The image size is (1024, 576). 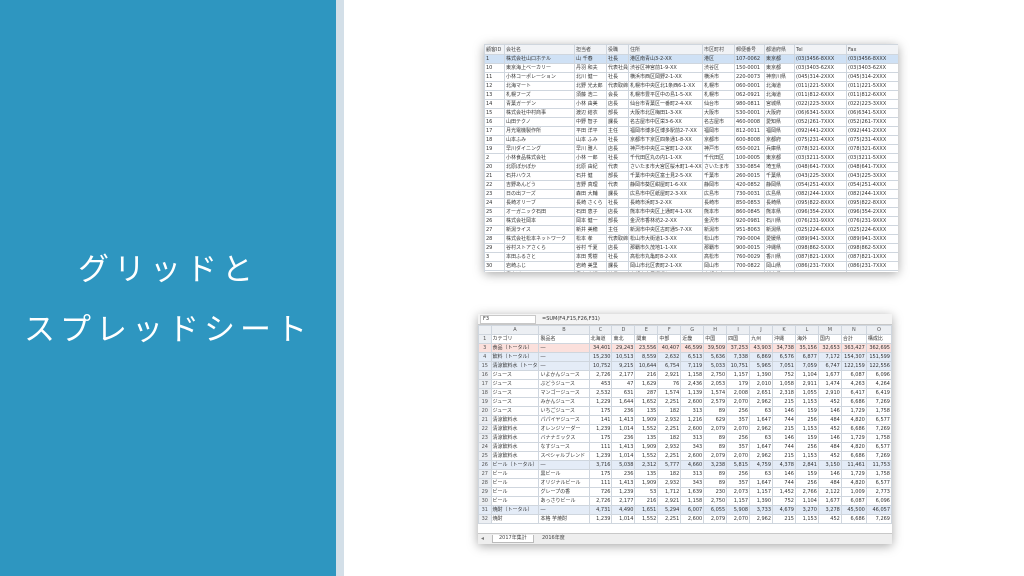 I want to click on grid-cell: 東京海上ベーカリー, so click(x=539, y=68).